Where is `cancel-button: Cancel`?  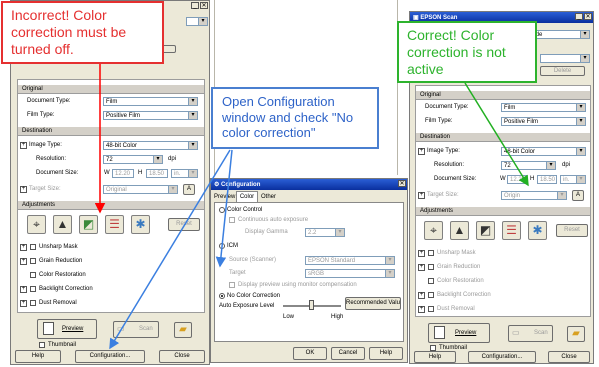
cancel-button: Cancel is located at coordinates (348, 353).